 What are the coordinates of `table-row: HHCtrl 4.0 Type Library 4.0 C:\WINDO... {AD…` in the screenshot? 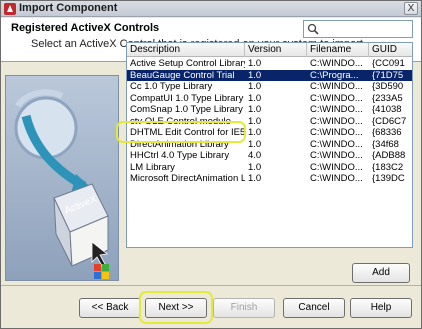 It's located at (269, 155).